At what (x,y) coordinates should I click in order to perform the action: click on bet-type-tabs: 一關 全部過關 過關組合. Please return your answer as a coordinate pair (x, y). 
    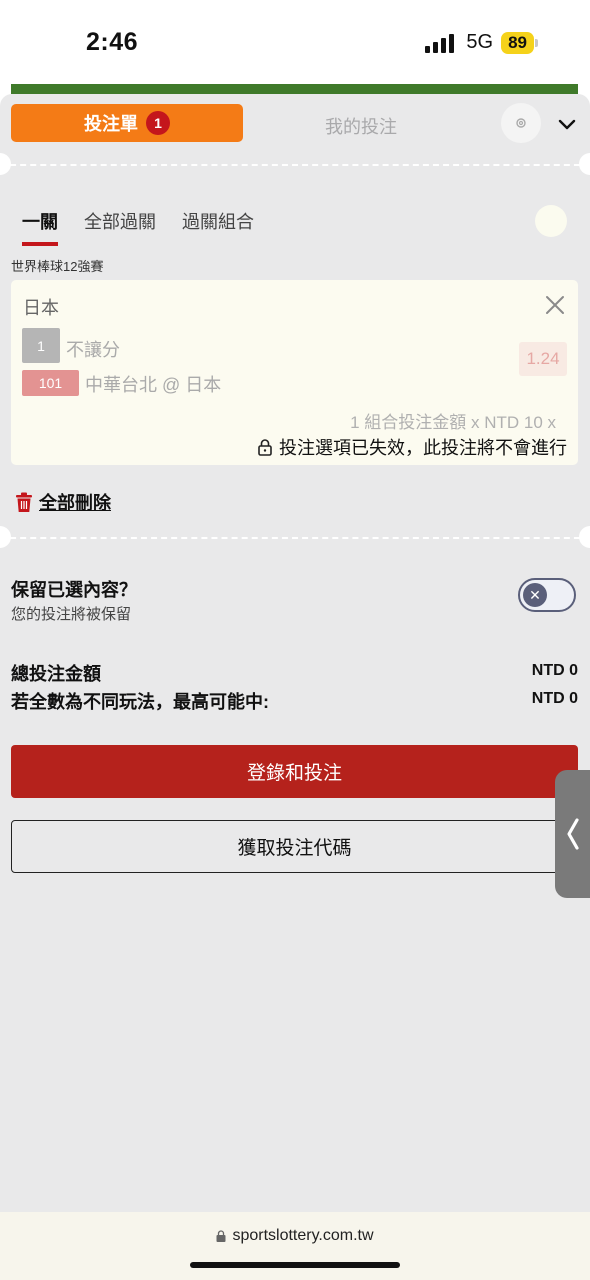
    Looking at the image, I should click on (138, 227).